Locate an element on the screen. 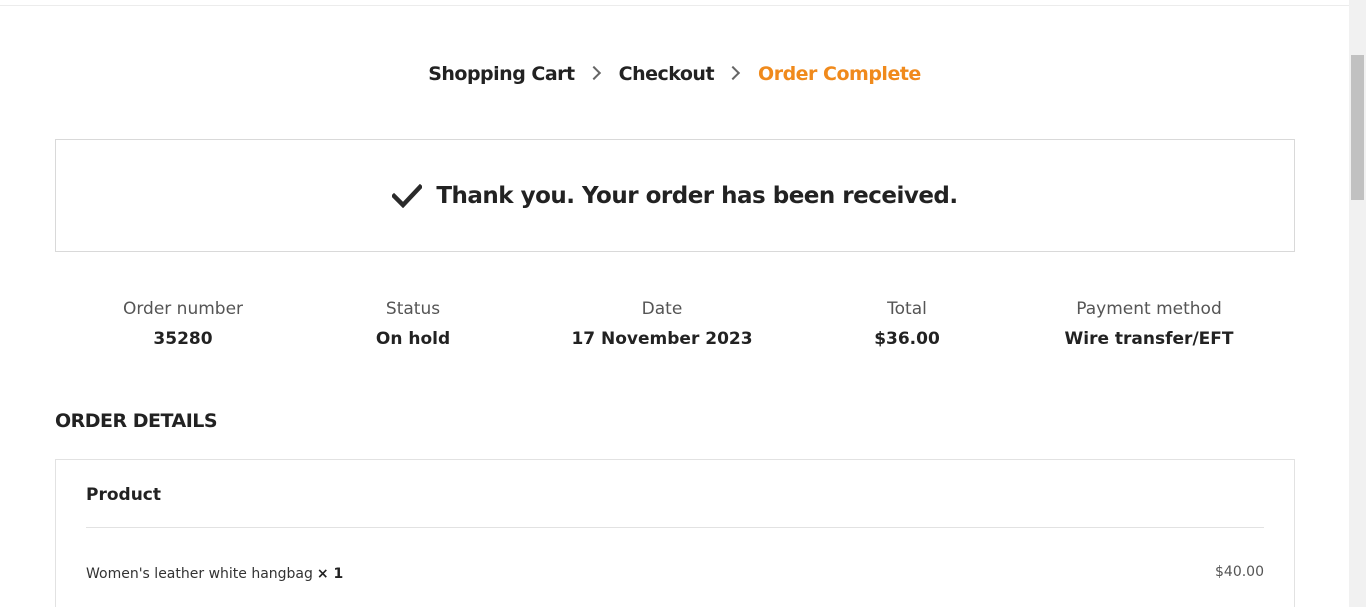  order-details-title: ORDER DETAILS is located at coordinates (136, 421).